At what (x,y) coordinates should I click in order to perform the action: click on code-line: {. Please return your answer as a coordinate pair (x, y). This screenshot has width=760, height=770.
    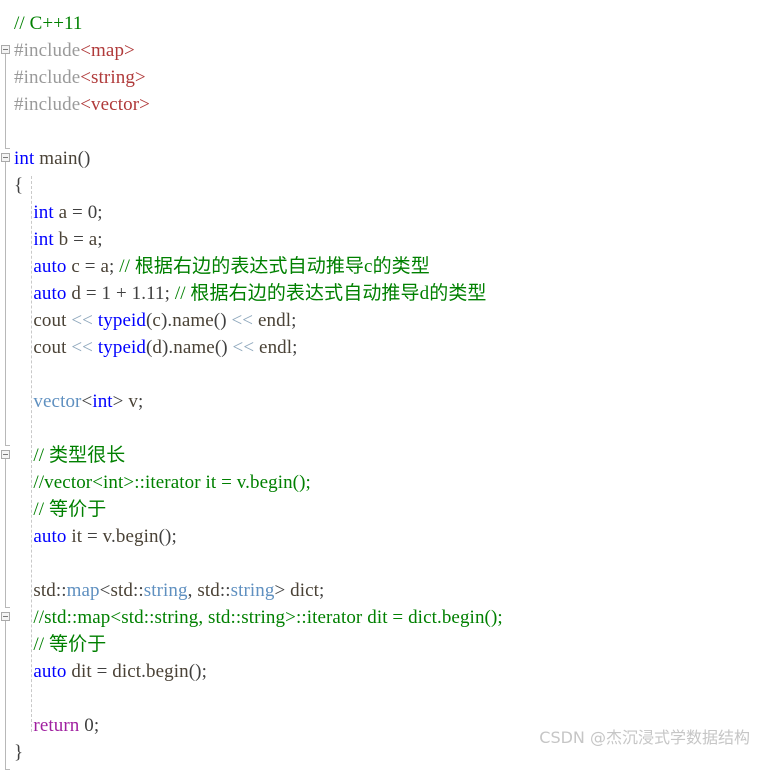
    Looking at the image, I should click on (11, 185).